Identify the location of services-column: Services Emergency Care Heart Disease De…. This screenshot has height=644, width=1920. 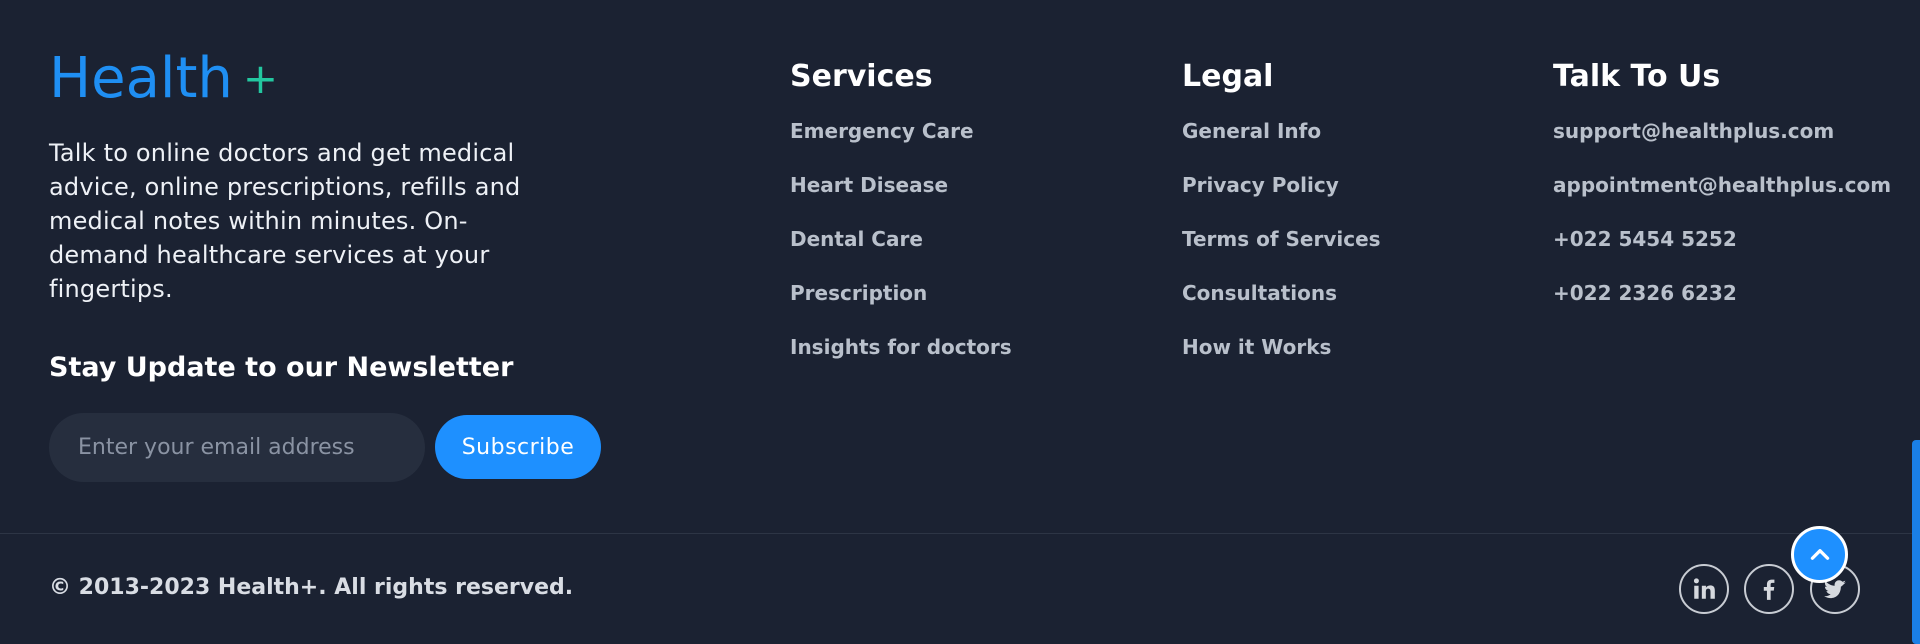
(901, 223).